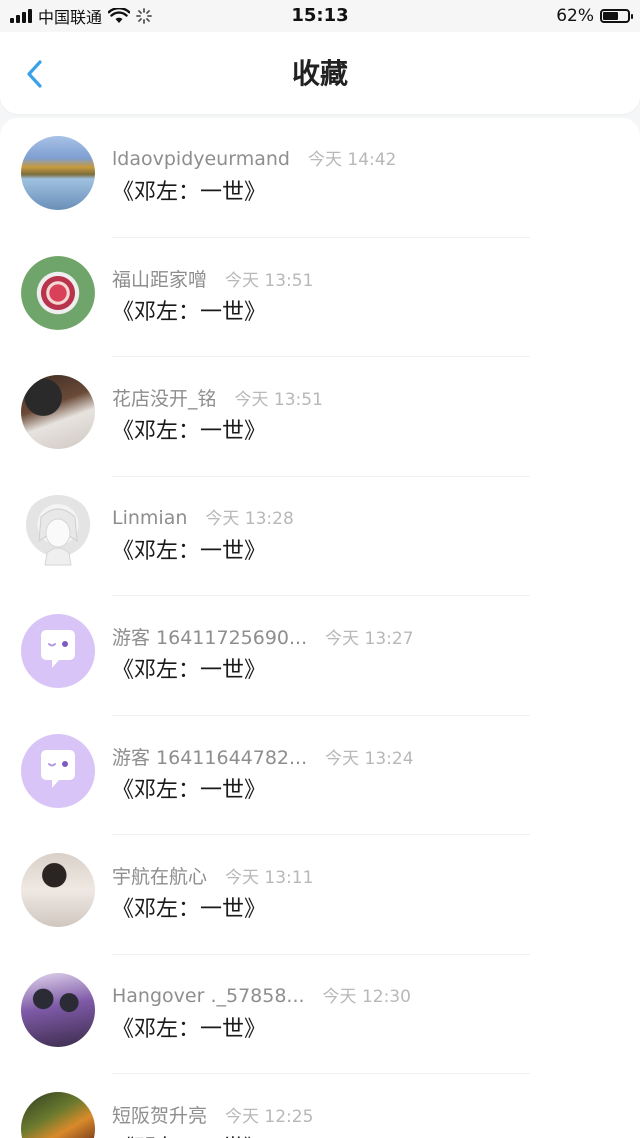 The width and height of the screenshot is (640, 1138). I want to click on status-bar: 中国联通 15:13 62%, so click(320, 16).